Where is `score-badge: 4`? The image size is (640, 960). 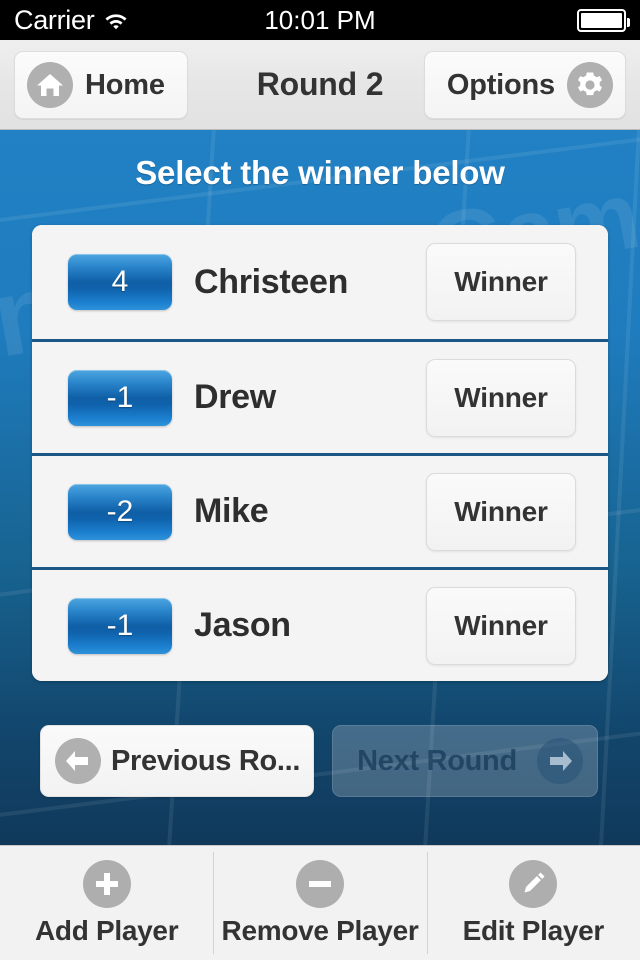 score-badge: 4 is located at coordinates (120, 282).